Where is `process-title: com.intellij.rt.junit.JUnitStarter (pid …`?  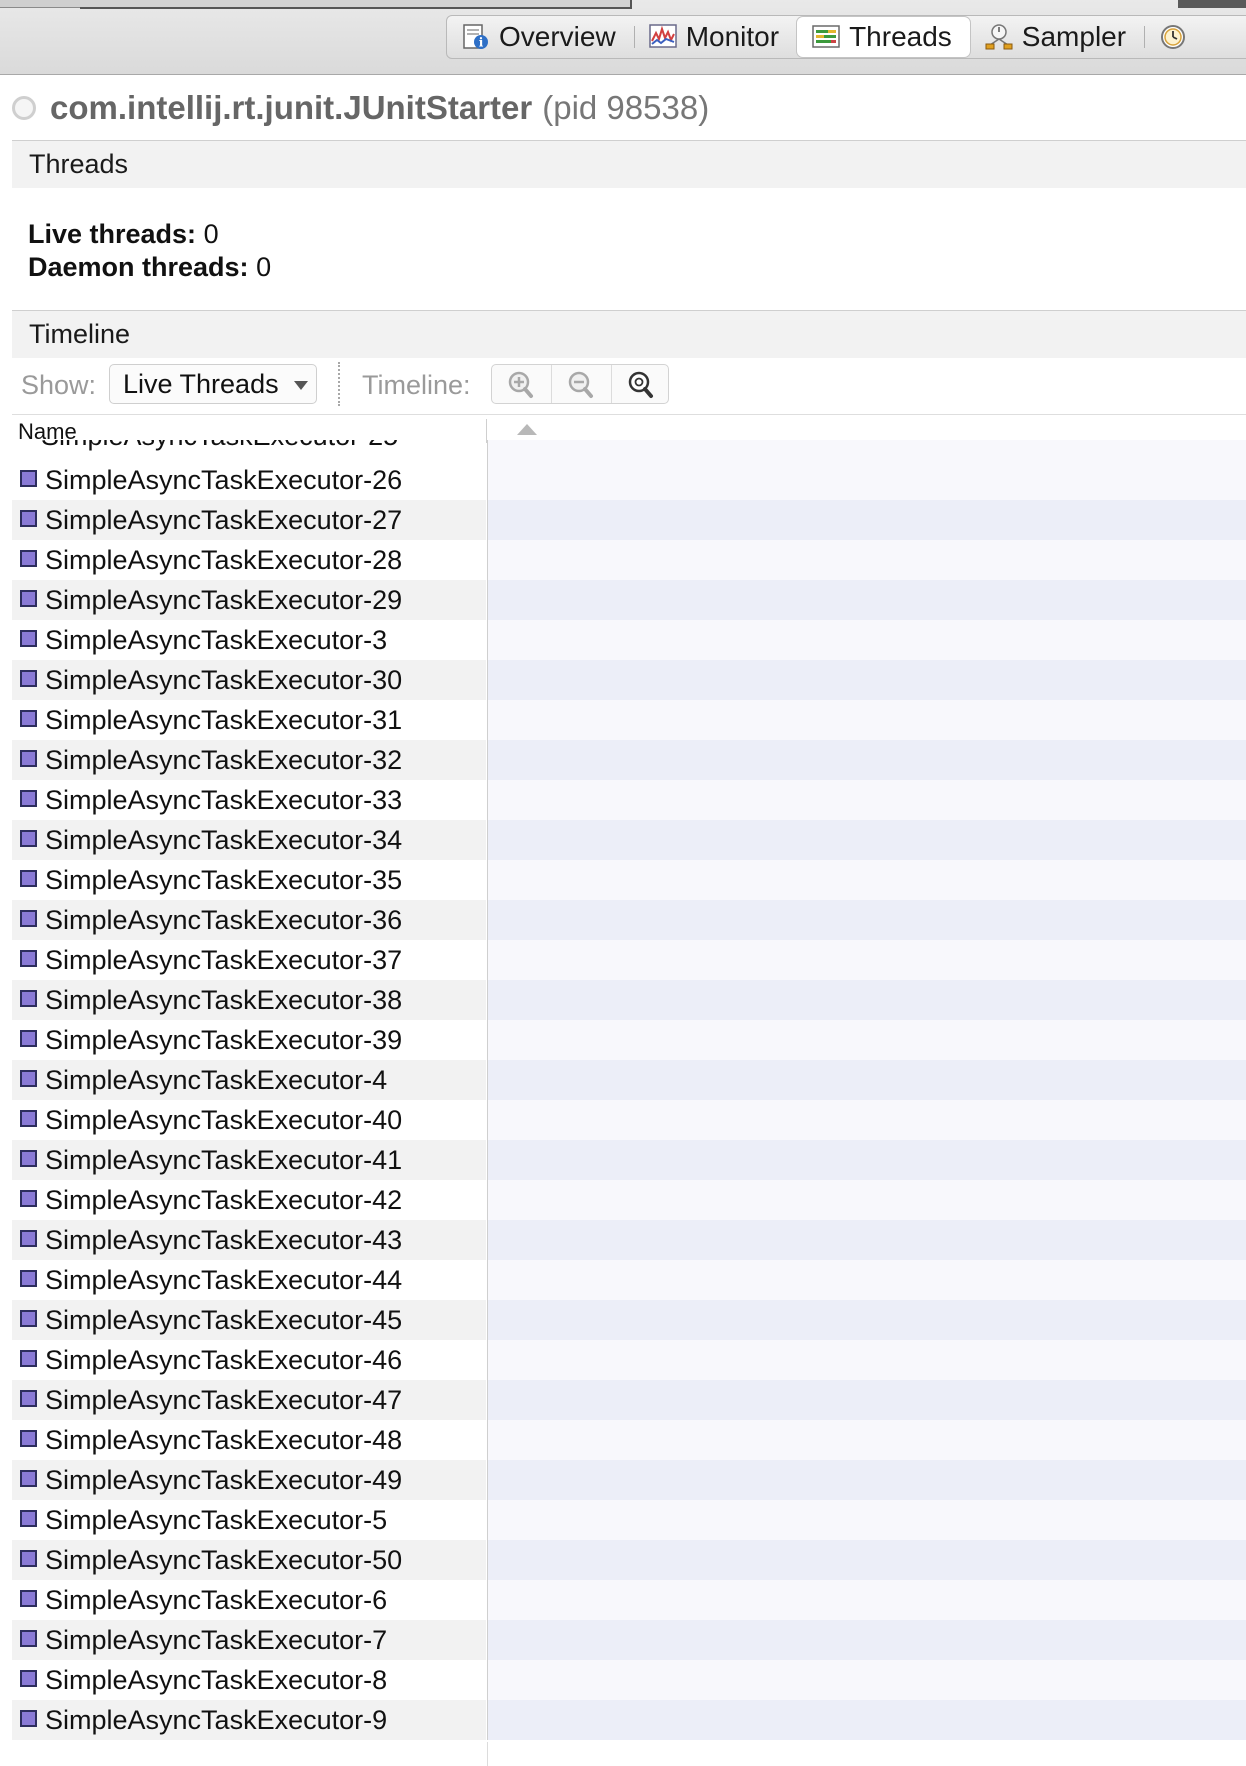
process-title: com.intellij.rt.junit.JUnitStarter (pid … is located at coordinates (360, 108).